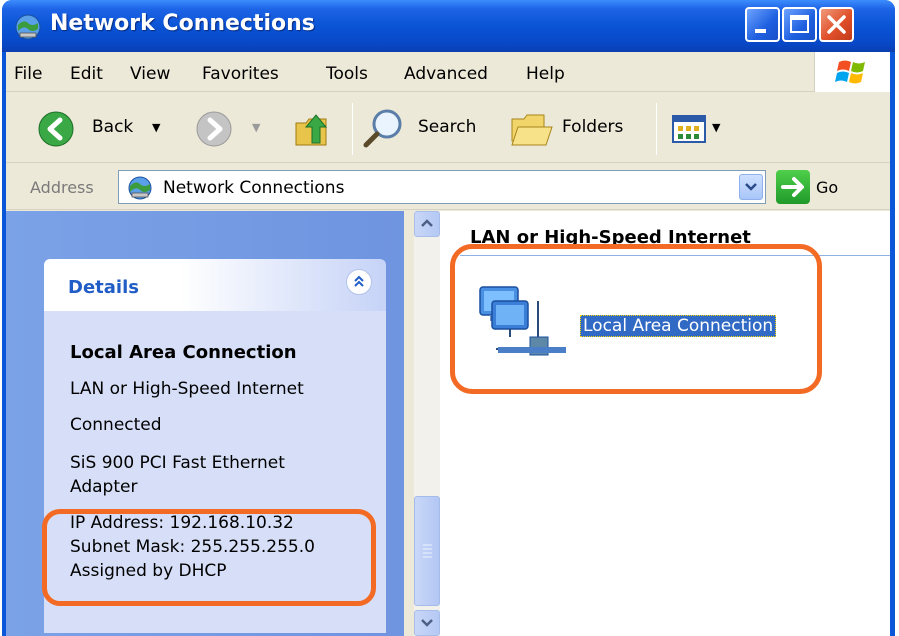  What do you see at coordinates (177, 463) in the screenshot?
I see `adapter-name-line1: SiS 900 PCI Fast Ethernet` at bounding box center [177, 463].